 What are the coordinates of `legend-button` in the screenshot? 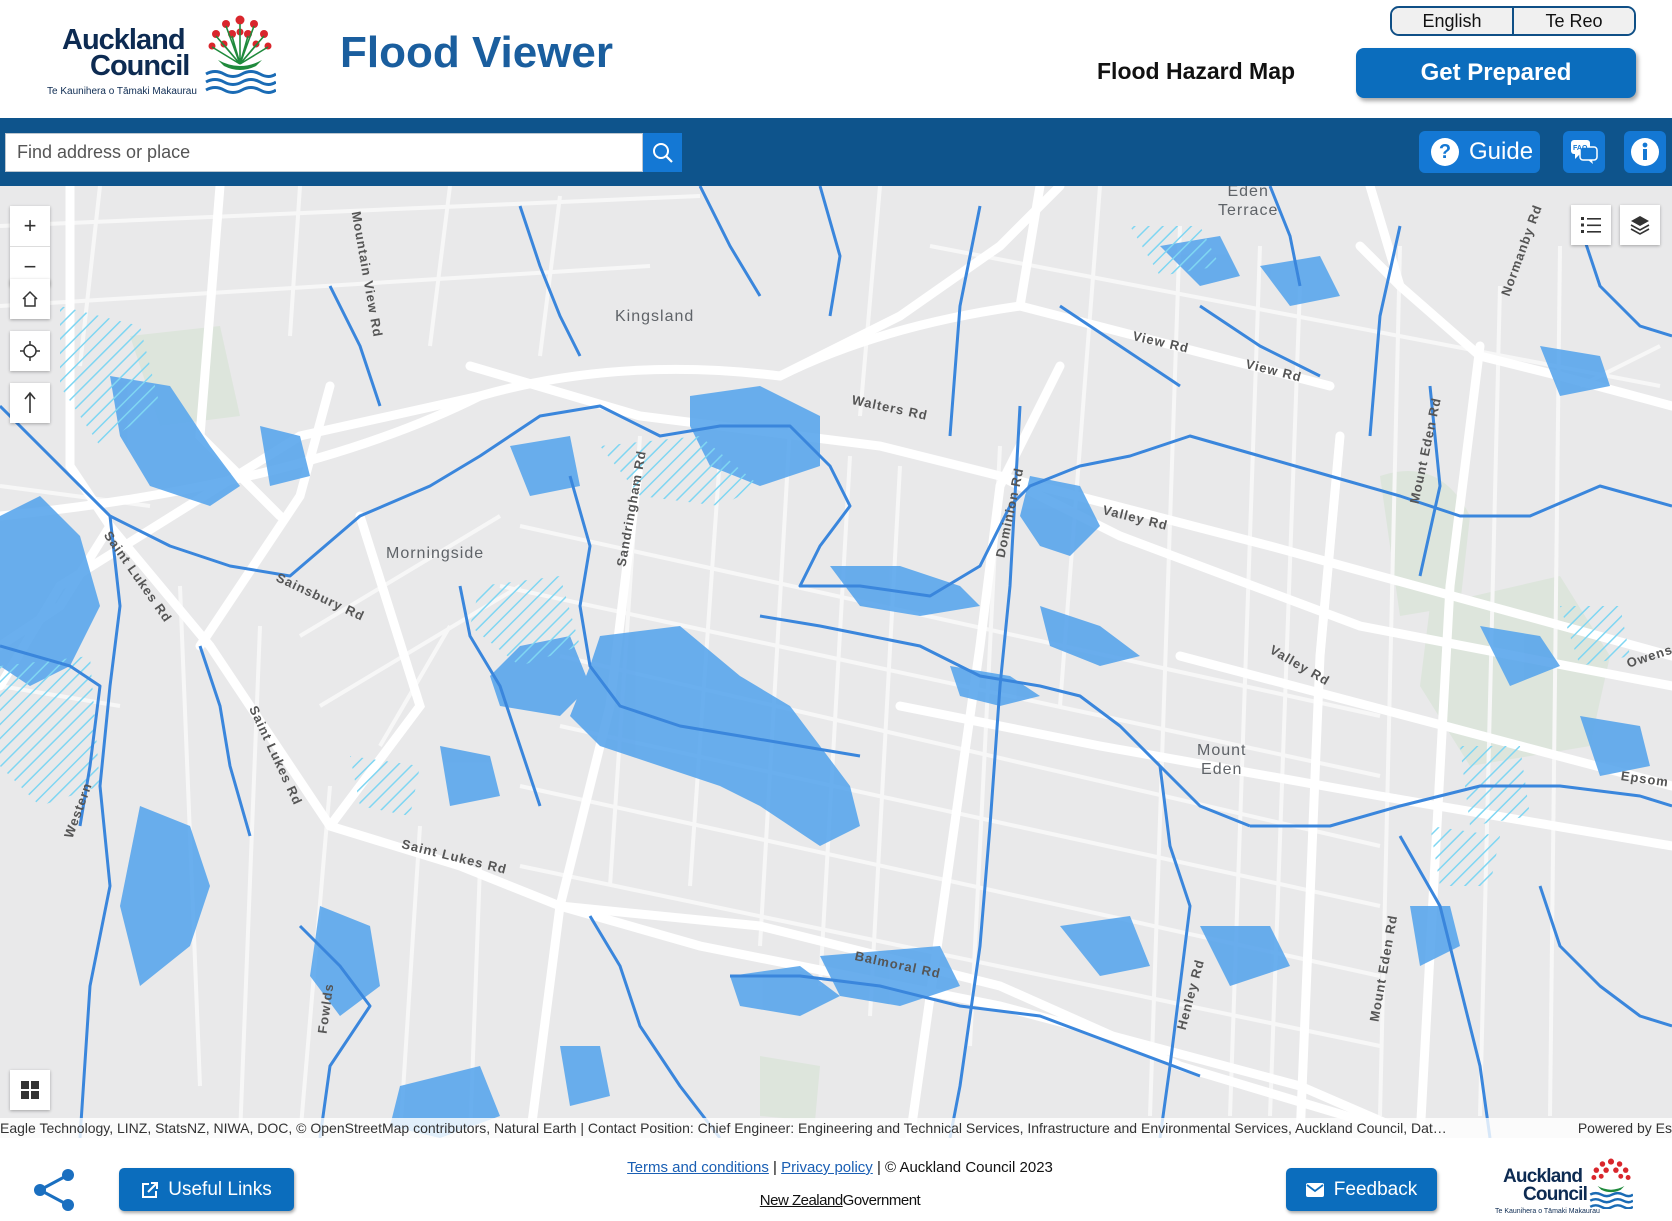 It's located at (1591, 225).